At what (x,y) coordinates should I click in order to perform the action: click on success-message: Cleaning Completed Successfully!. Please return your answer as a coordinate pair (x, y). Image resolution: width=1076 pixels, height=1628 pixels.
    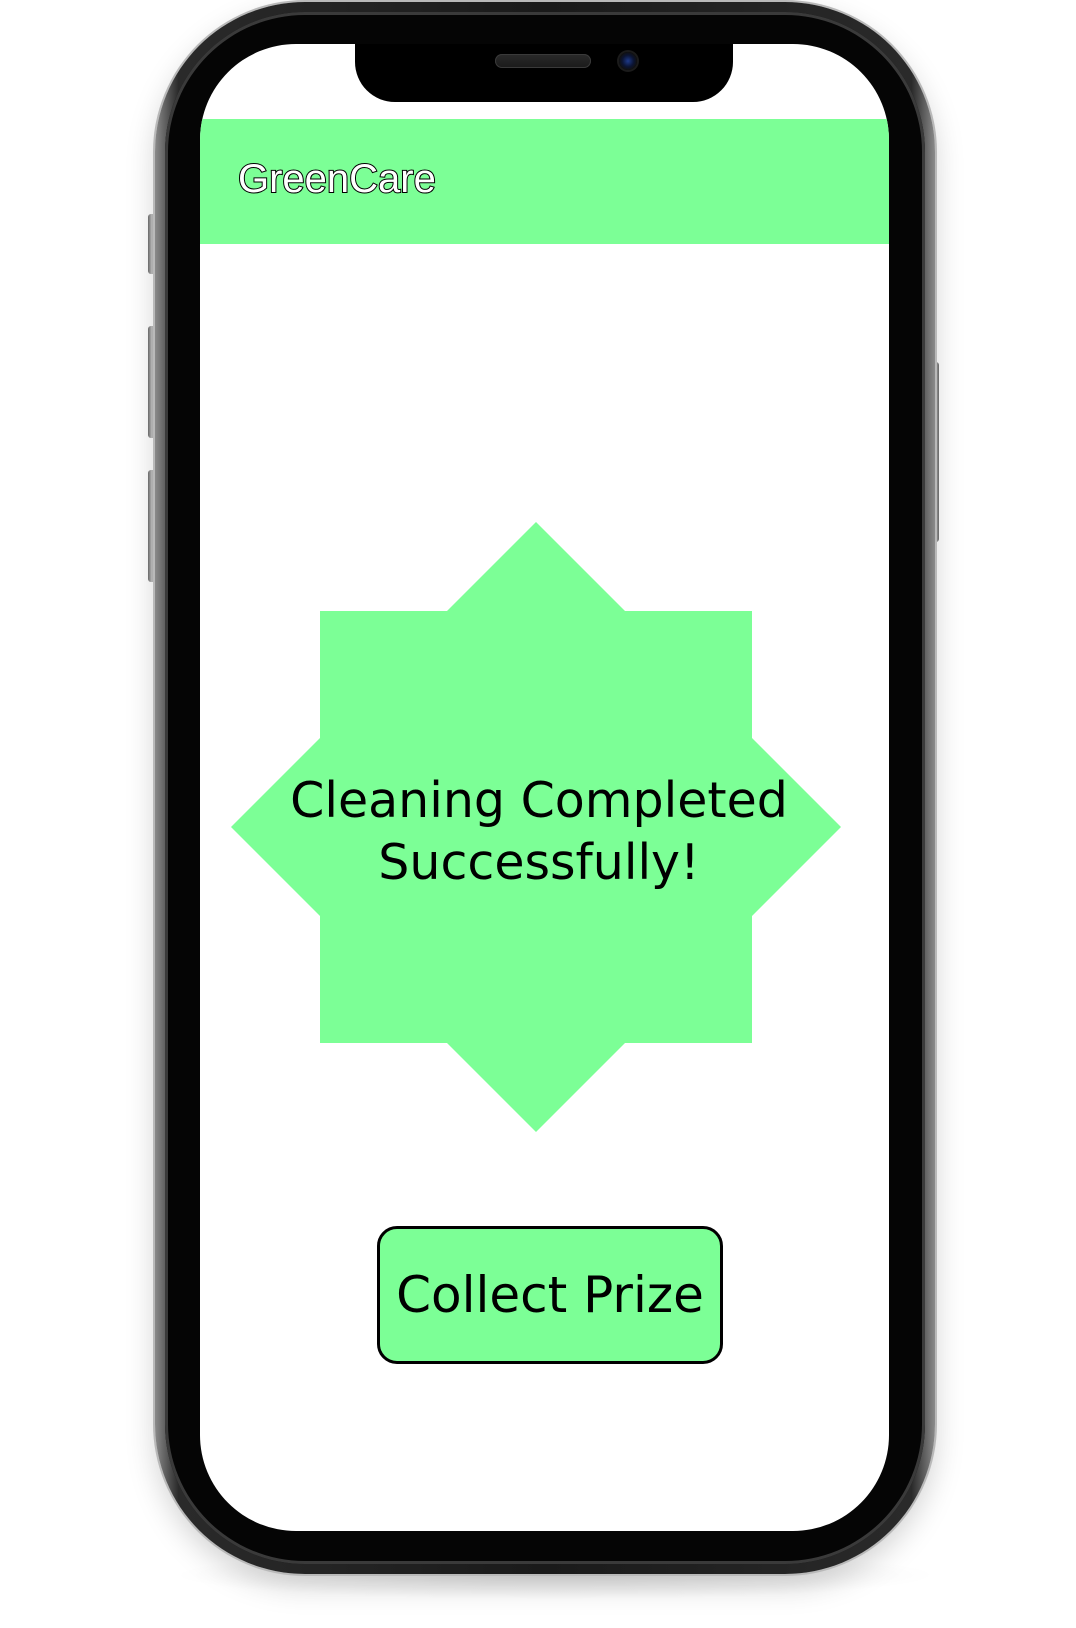
    Looking at the image, I should click on (539, 832).